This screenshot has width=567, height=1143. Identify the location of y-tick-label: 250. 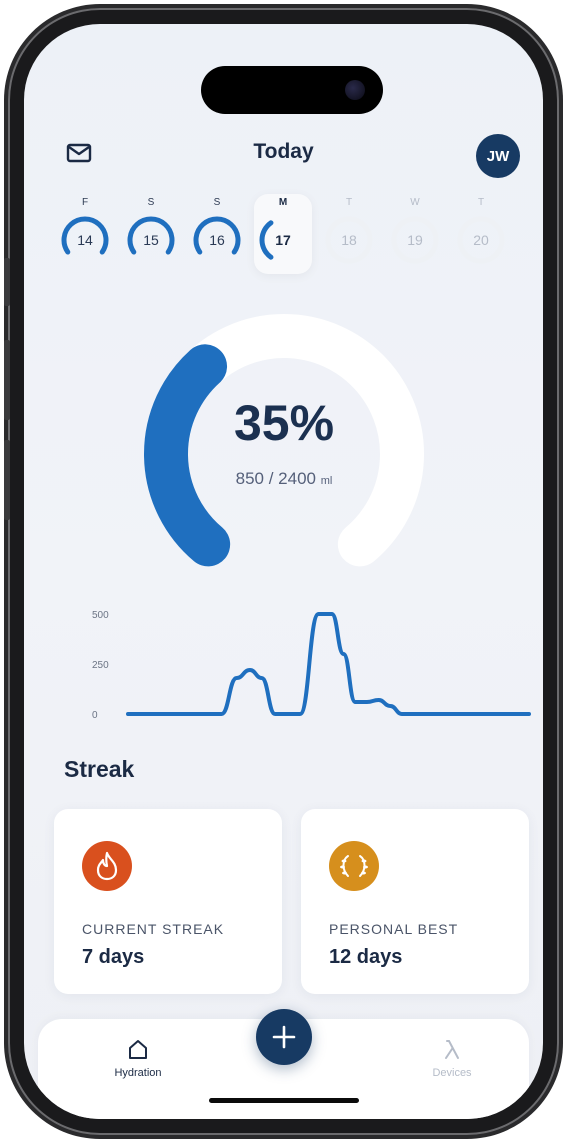
(100, 665).